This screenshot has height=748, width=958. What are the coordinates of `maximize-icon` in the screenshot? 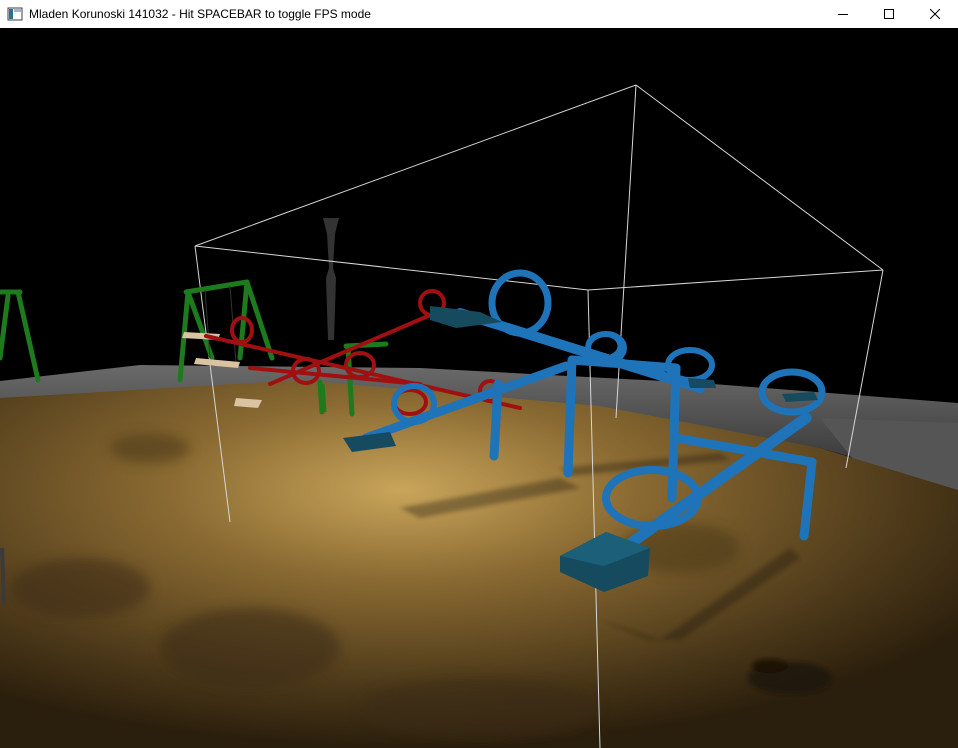 It's located at (889, 14).